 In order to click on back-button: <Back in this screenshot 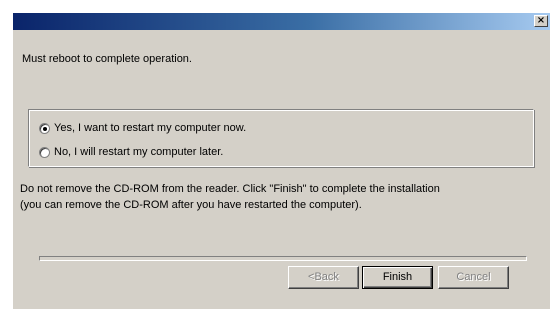, I will do `click(323, 277)`.